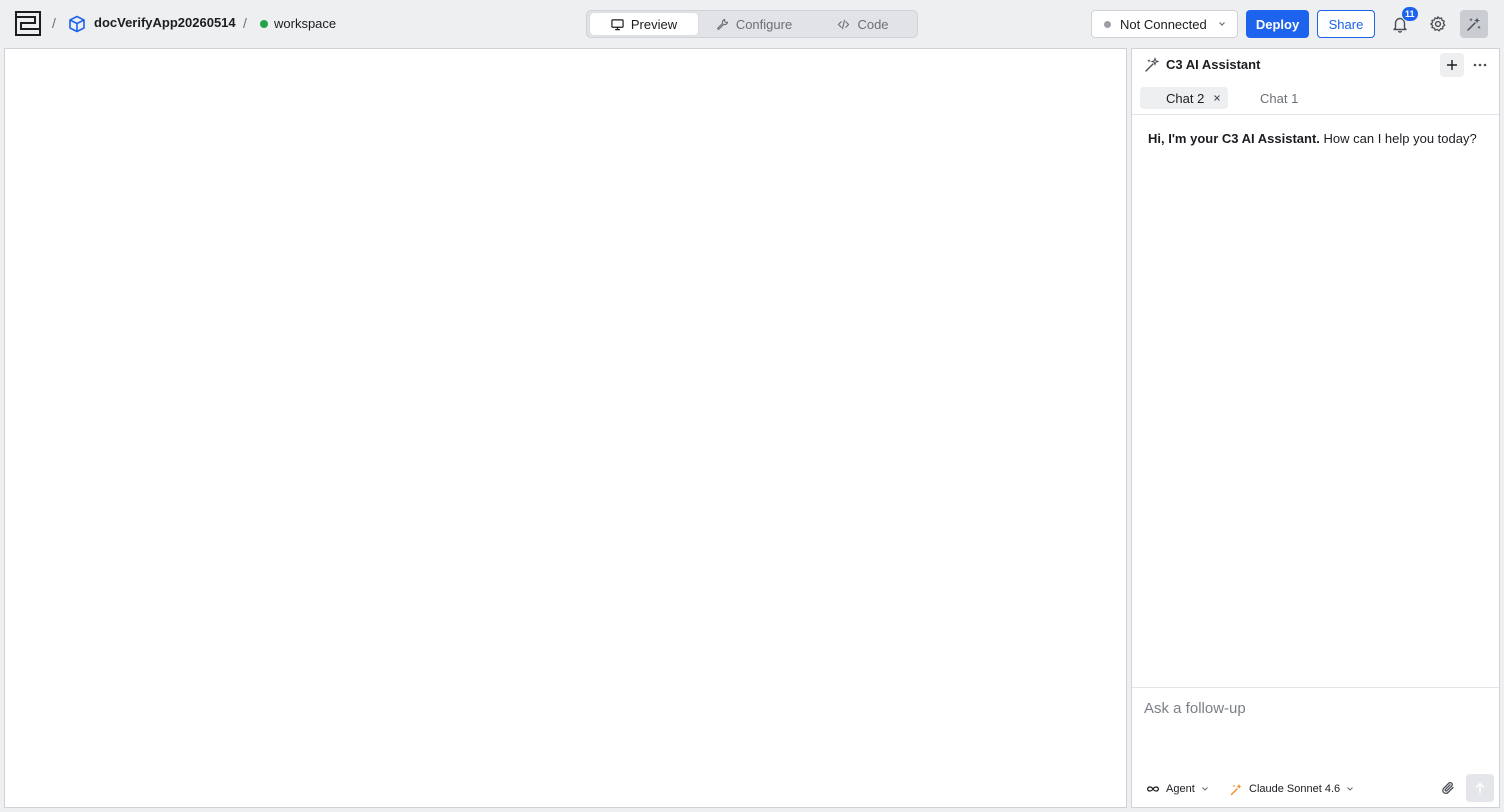 The width and height of the screenshot is (1504, 812). I want to click on tab-code: Code, so click(863, 24).